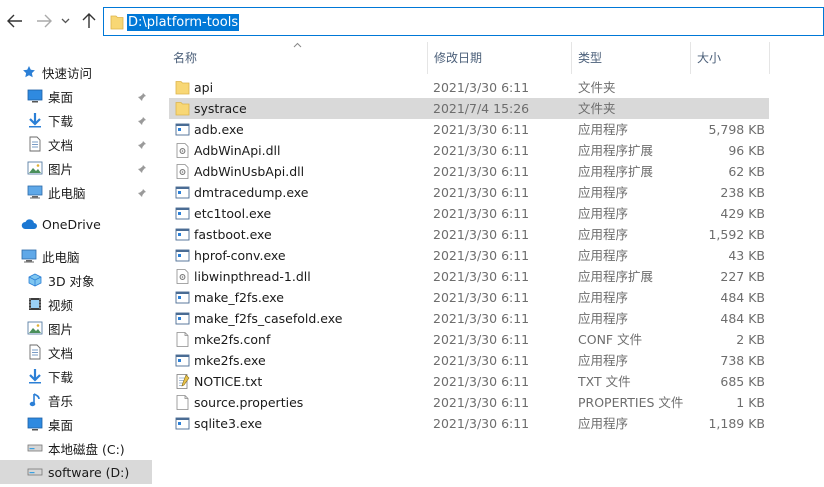 The image size is (824, 487). Describe the element at coordinates (730, 58) in the screenshot. I see `column-size: 大小` at that location.